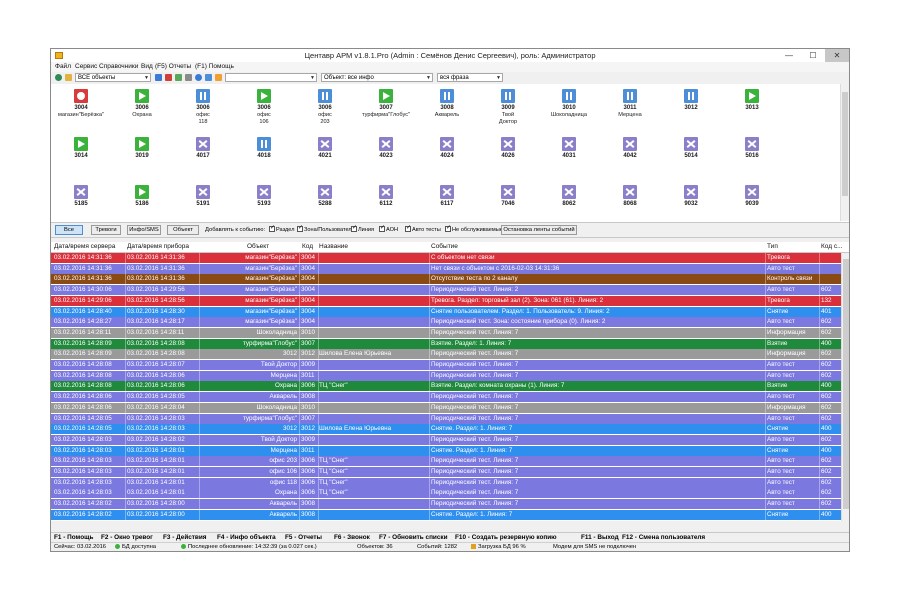  Describe the element at coordinates (569, 111) in the screenshot. I see `object-tile-3010: 3010 Шоколадница` at that location.